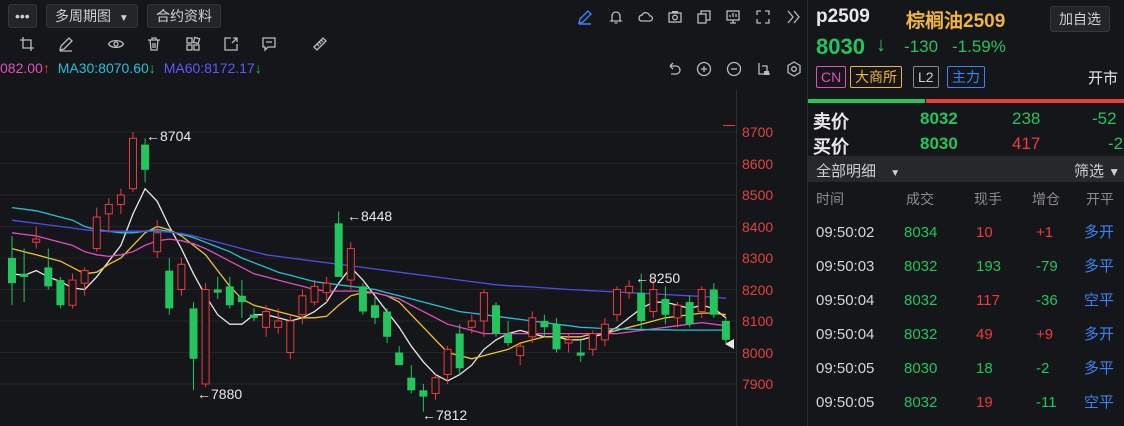 This screenshot has height=426, width=1124. I want to click on price-down-arrow-icon: ↓, so click(881, 45).